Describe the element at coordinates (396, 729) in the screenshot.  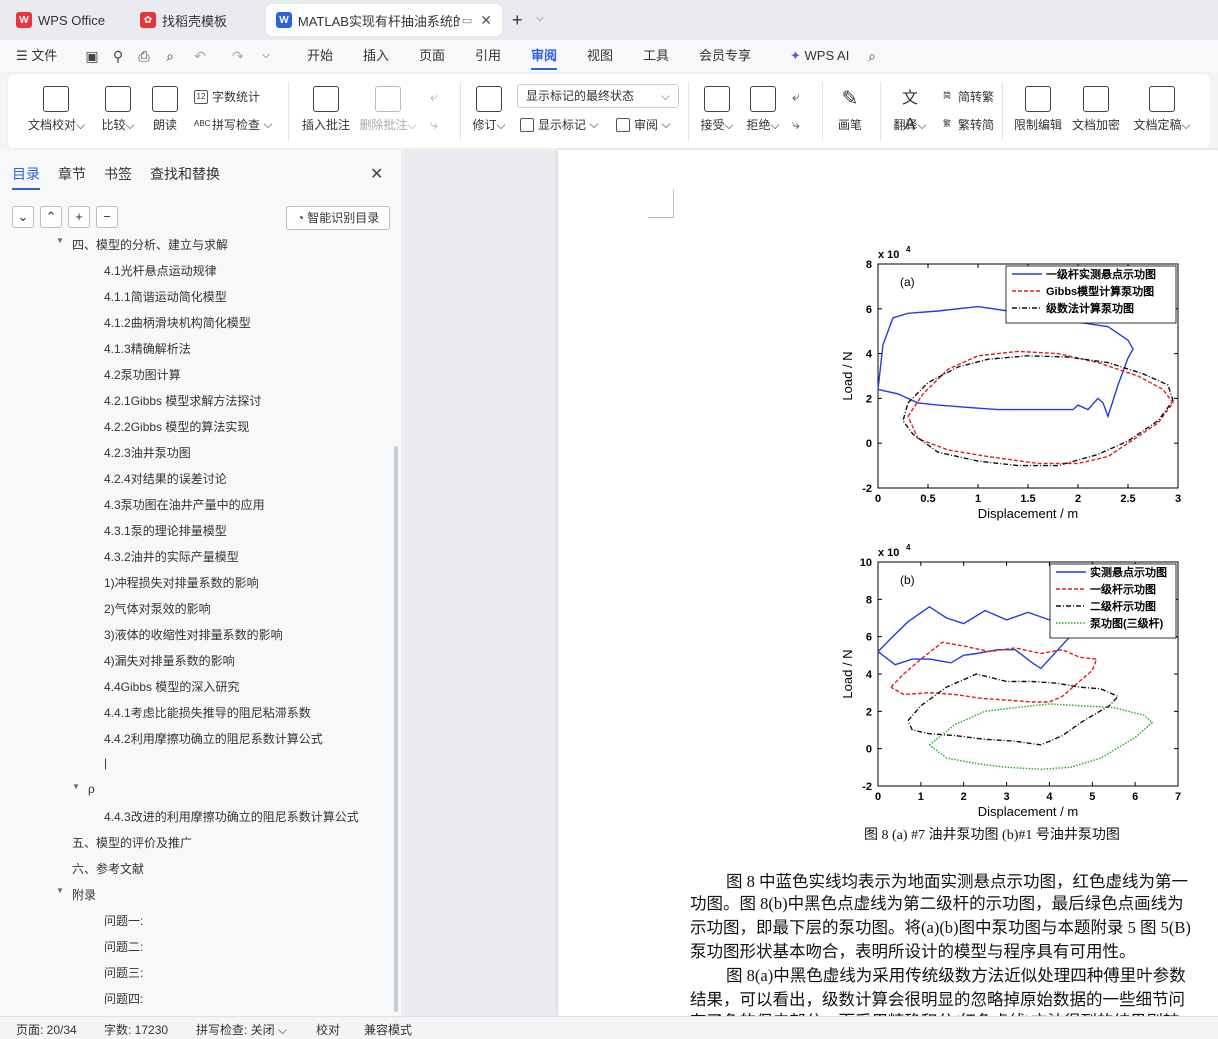
I see `toc-scrollbar` at that location.